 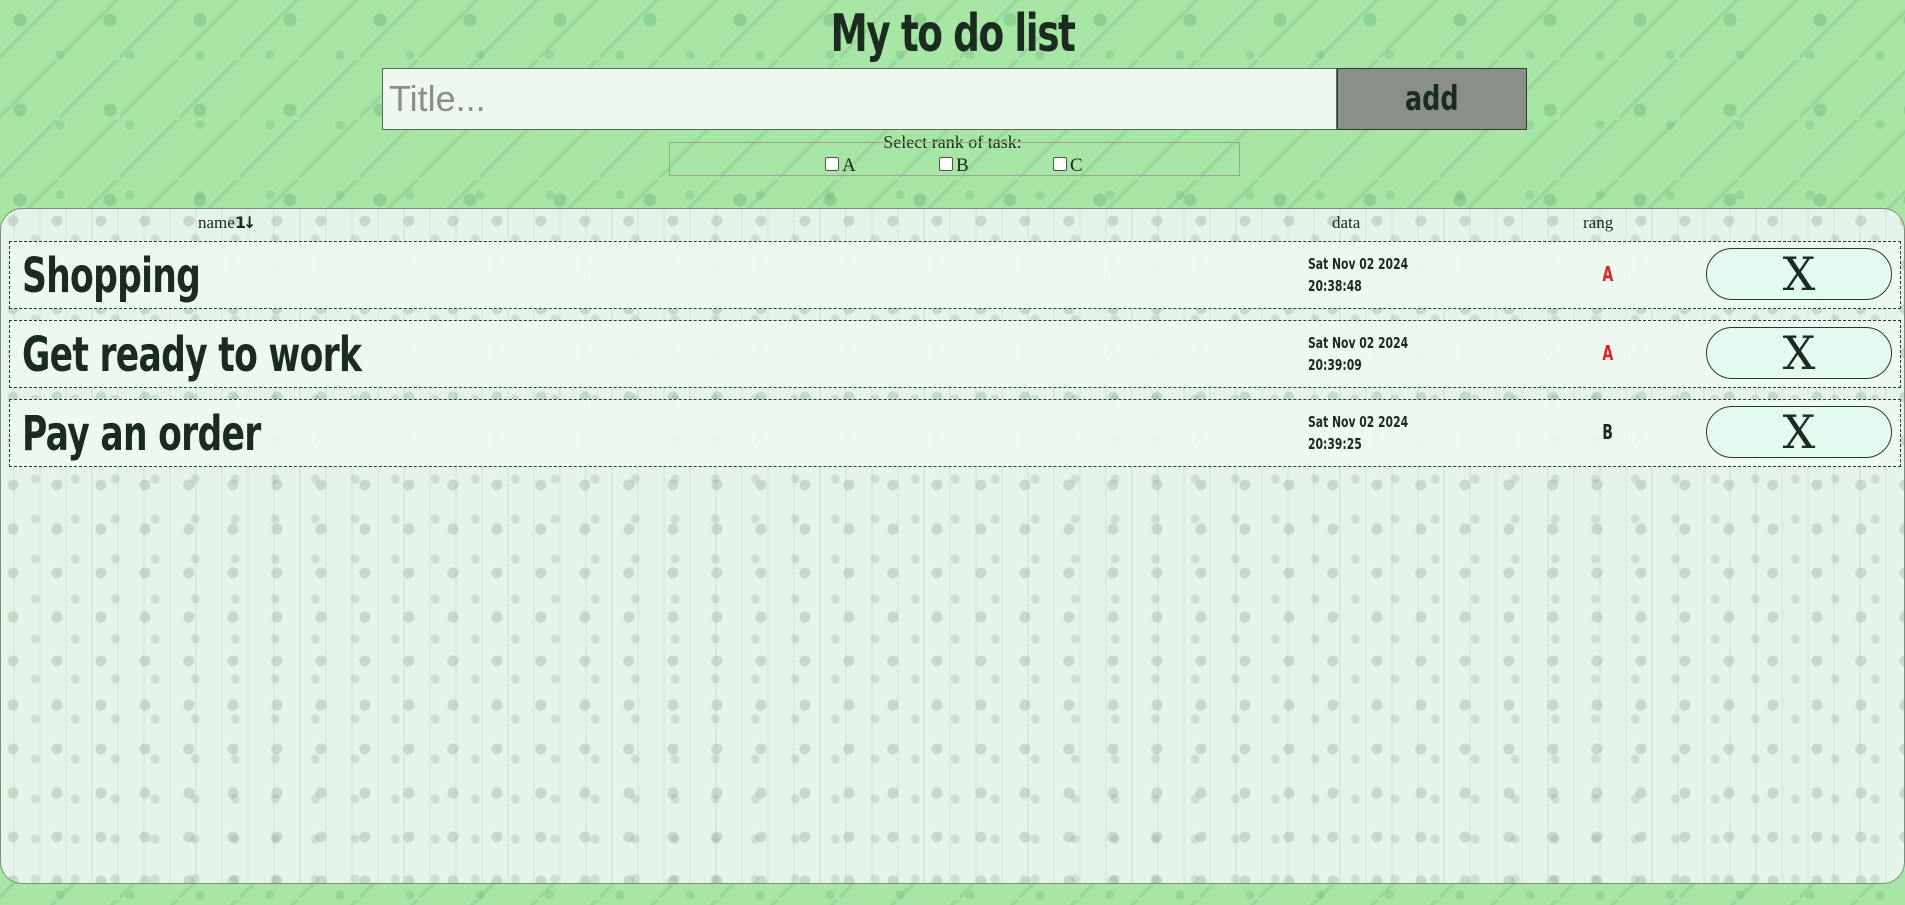 What do you see at coordinates (954, 166) in the screenshot?
I see `rank-option-b: B` at bounding box center [954, 166].